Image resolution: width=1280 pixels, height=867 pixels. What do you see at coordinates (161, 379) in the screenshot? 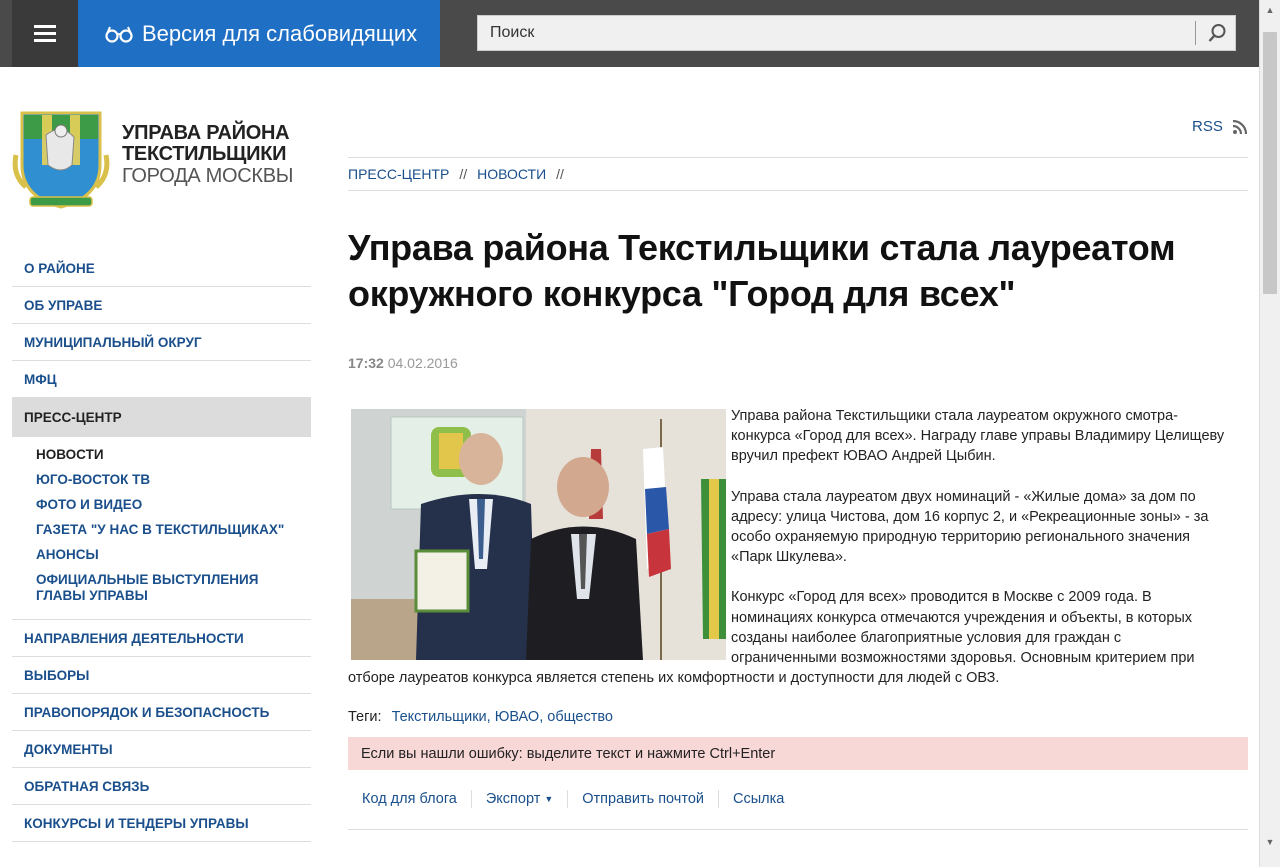
I see `sidebar-item-mfc: МФЦ` at bounding box center [161, 379].